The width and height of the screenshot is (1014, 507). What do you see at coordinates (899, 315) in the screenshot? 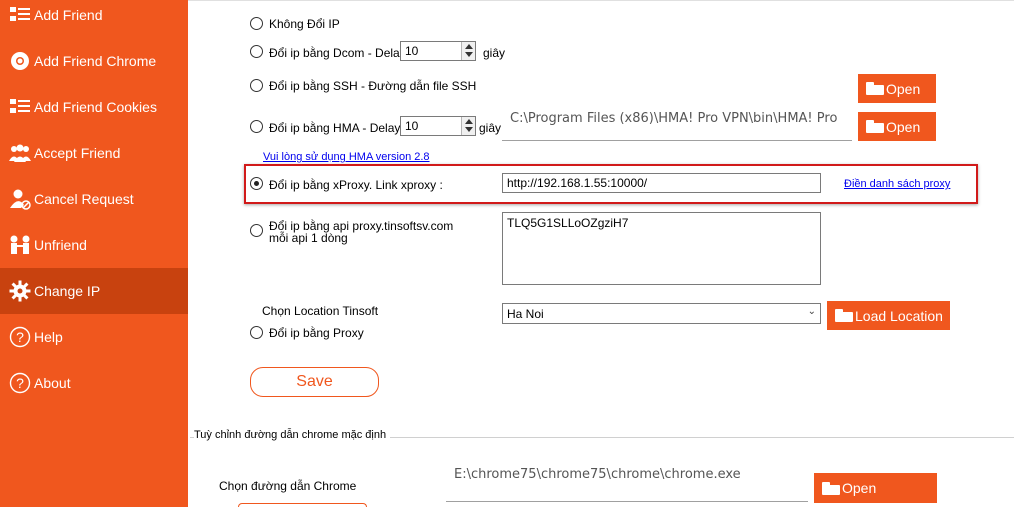
I see `load-location-label: Load Location` at bounding box center [899, 315].